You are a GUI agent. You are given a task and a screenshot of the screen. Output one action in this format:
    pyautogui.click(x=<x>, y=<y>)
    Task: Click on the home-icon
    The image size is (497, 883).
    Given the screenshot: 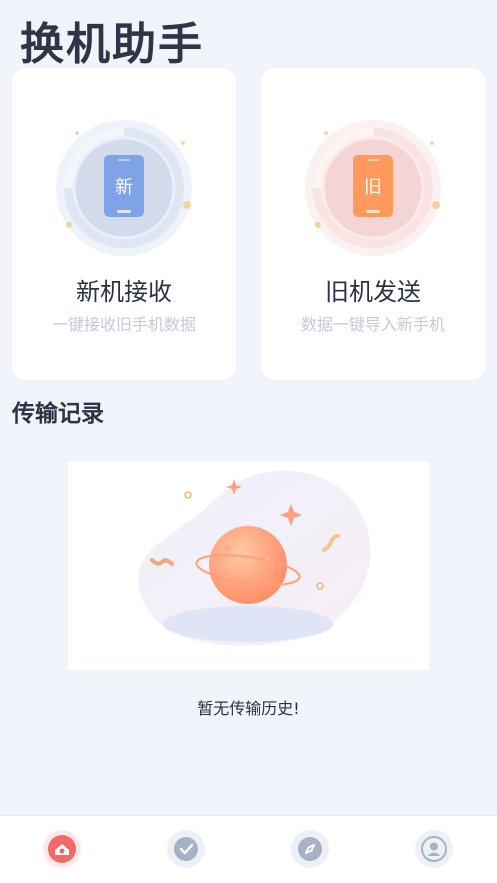 What is the action you would take?
    pyautogui.click(x=62, y=849)
    